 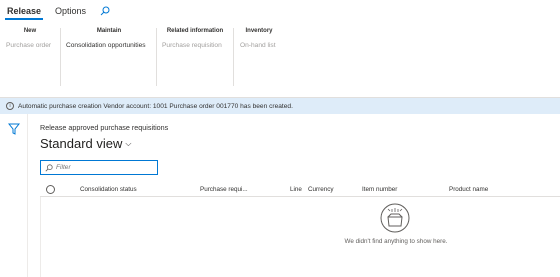 I want to click on filter-field, so click(x=99, y=167).